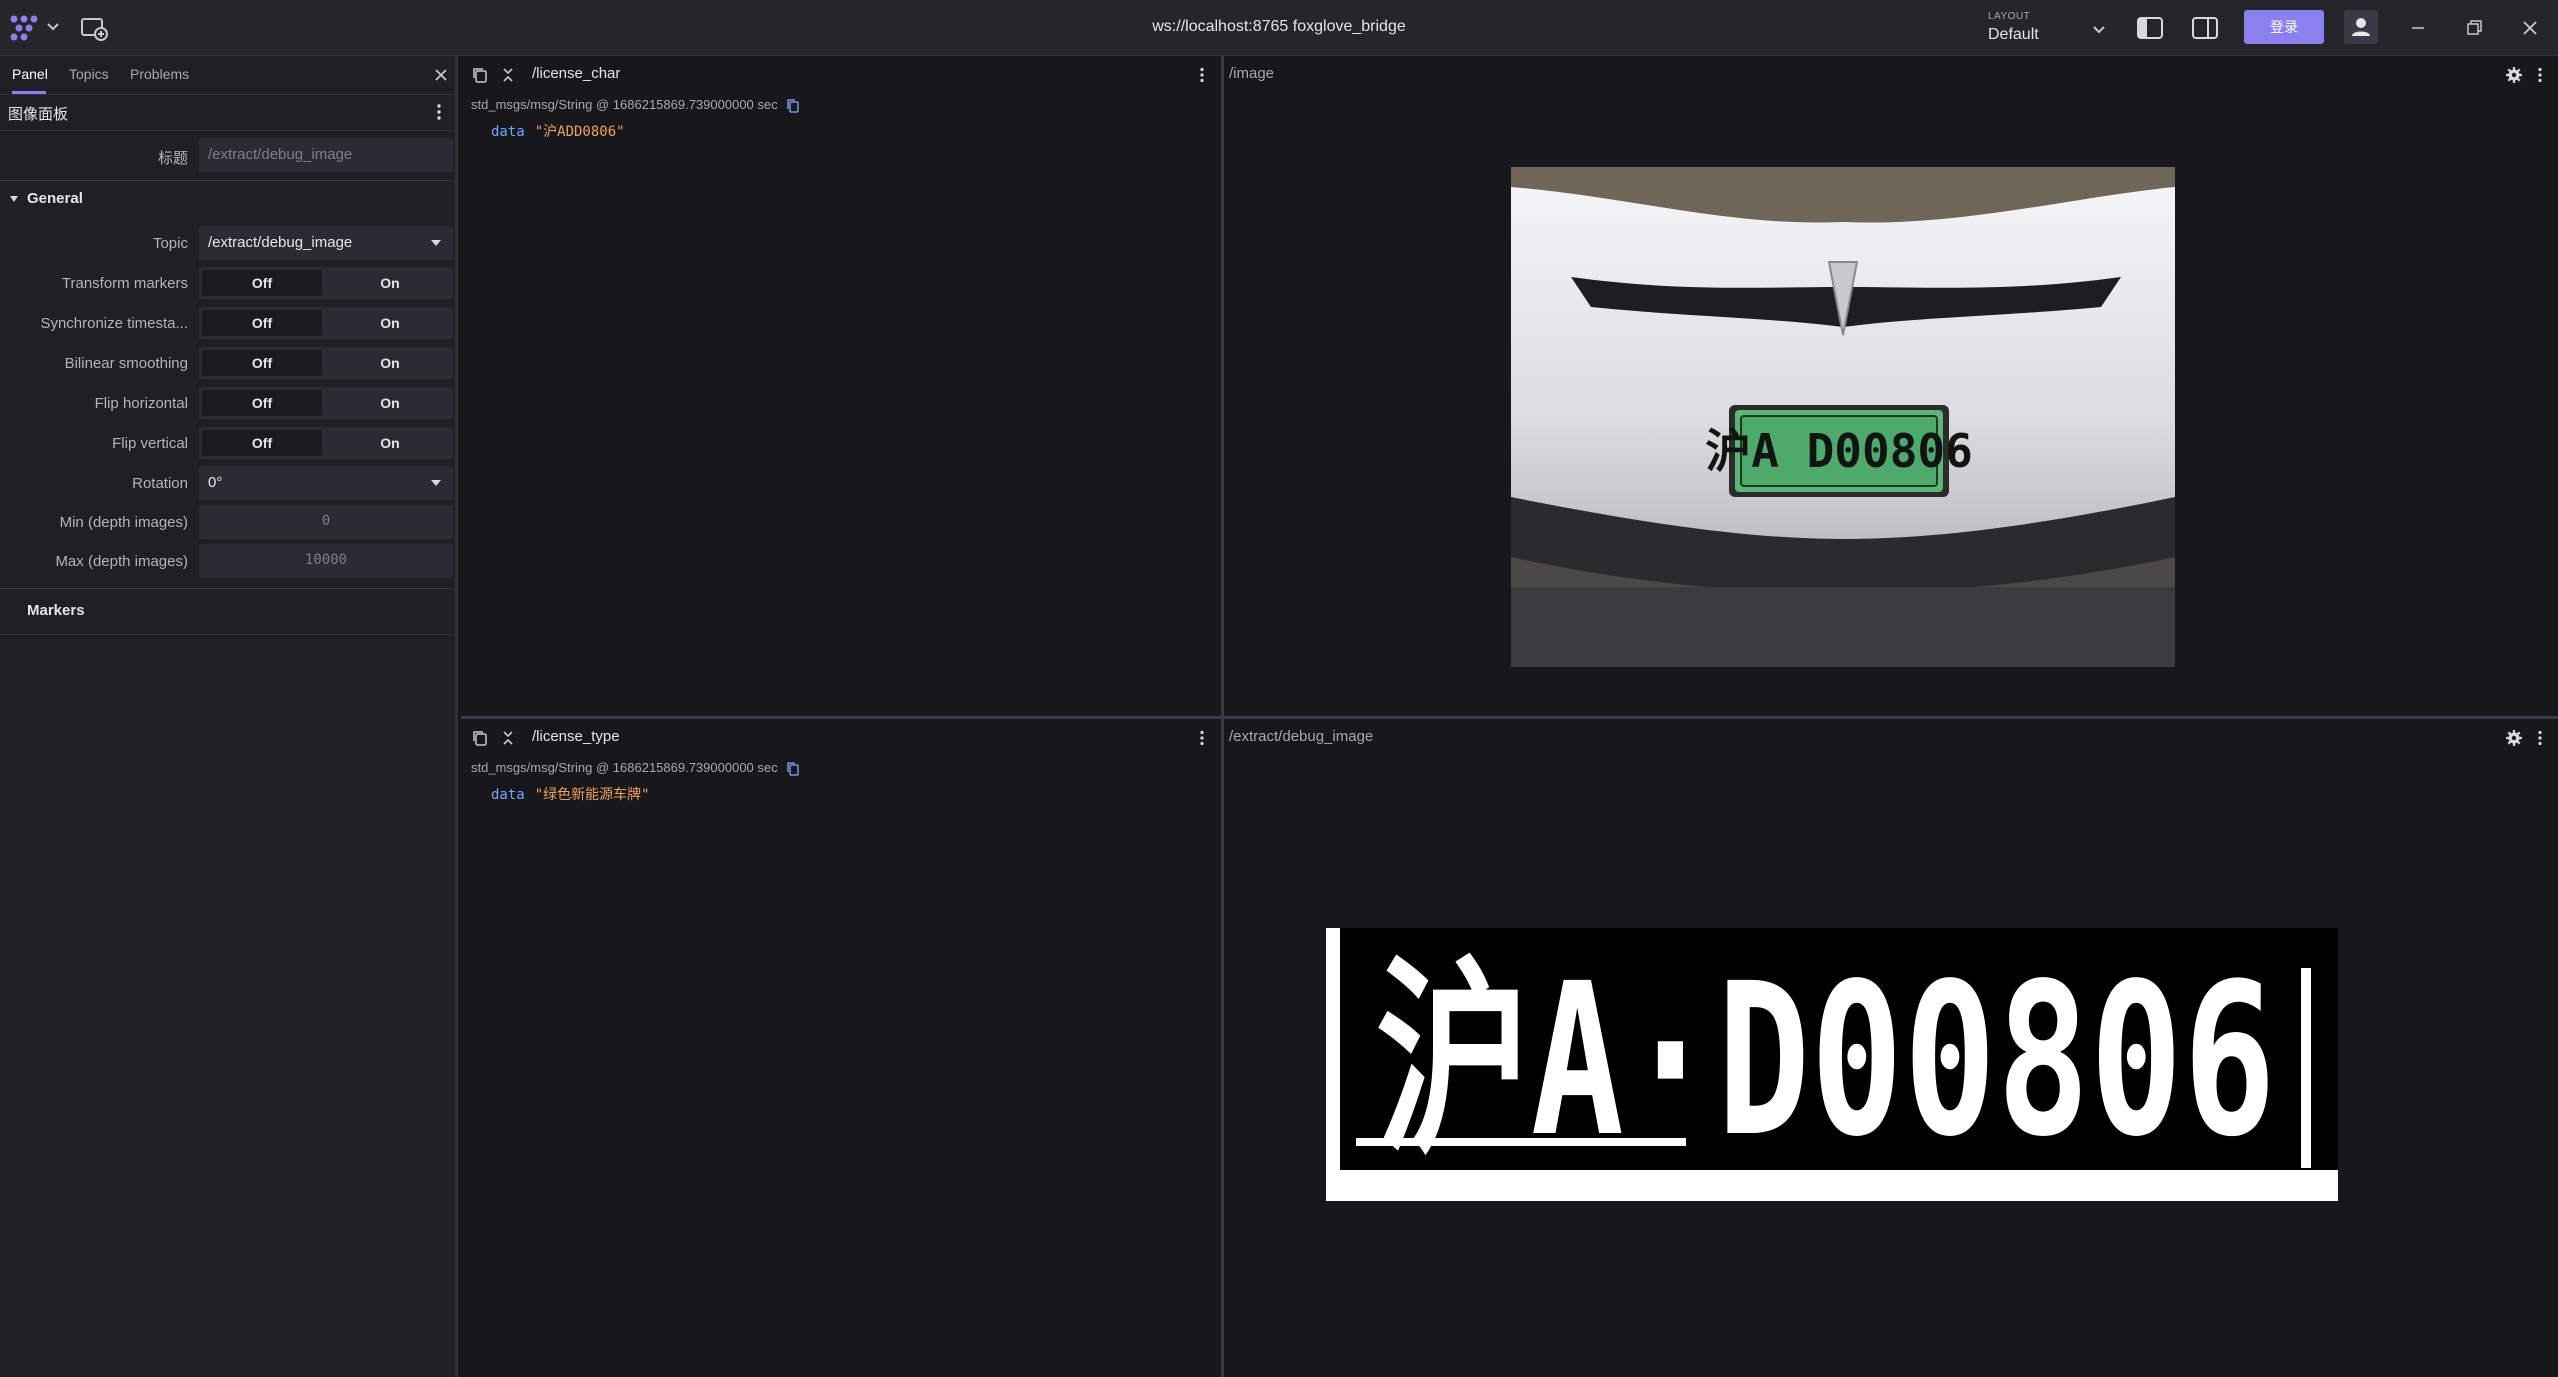 The image size is (2558, 1377). I want to click on transform-markers-off: Off, so click(262, 283).